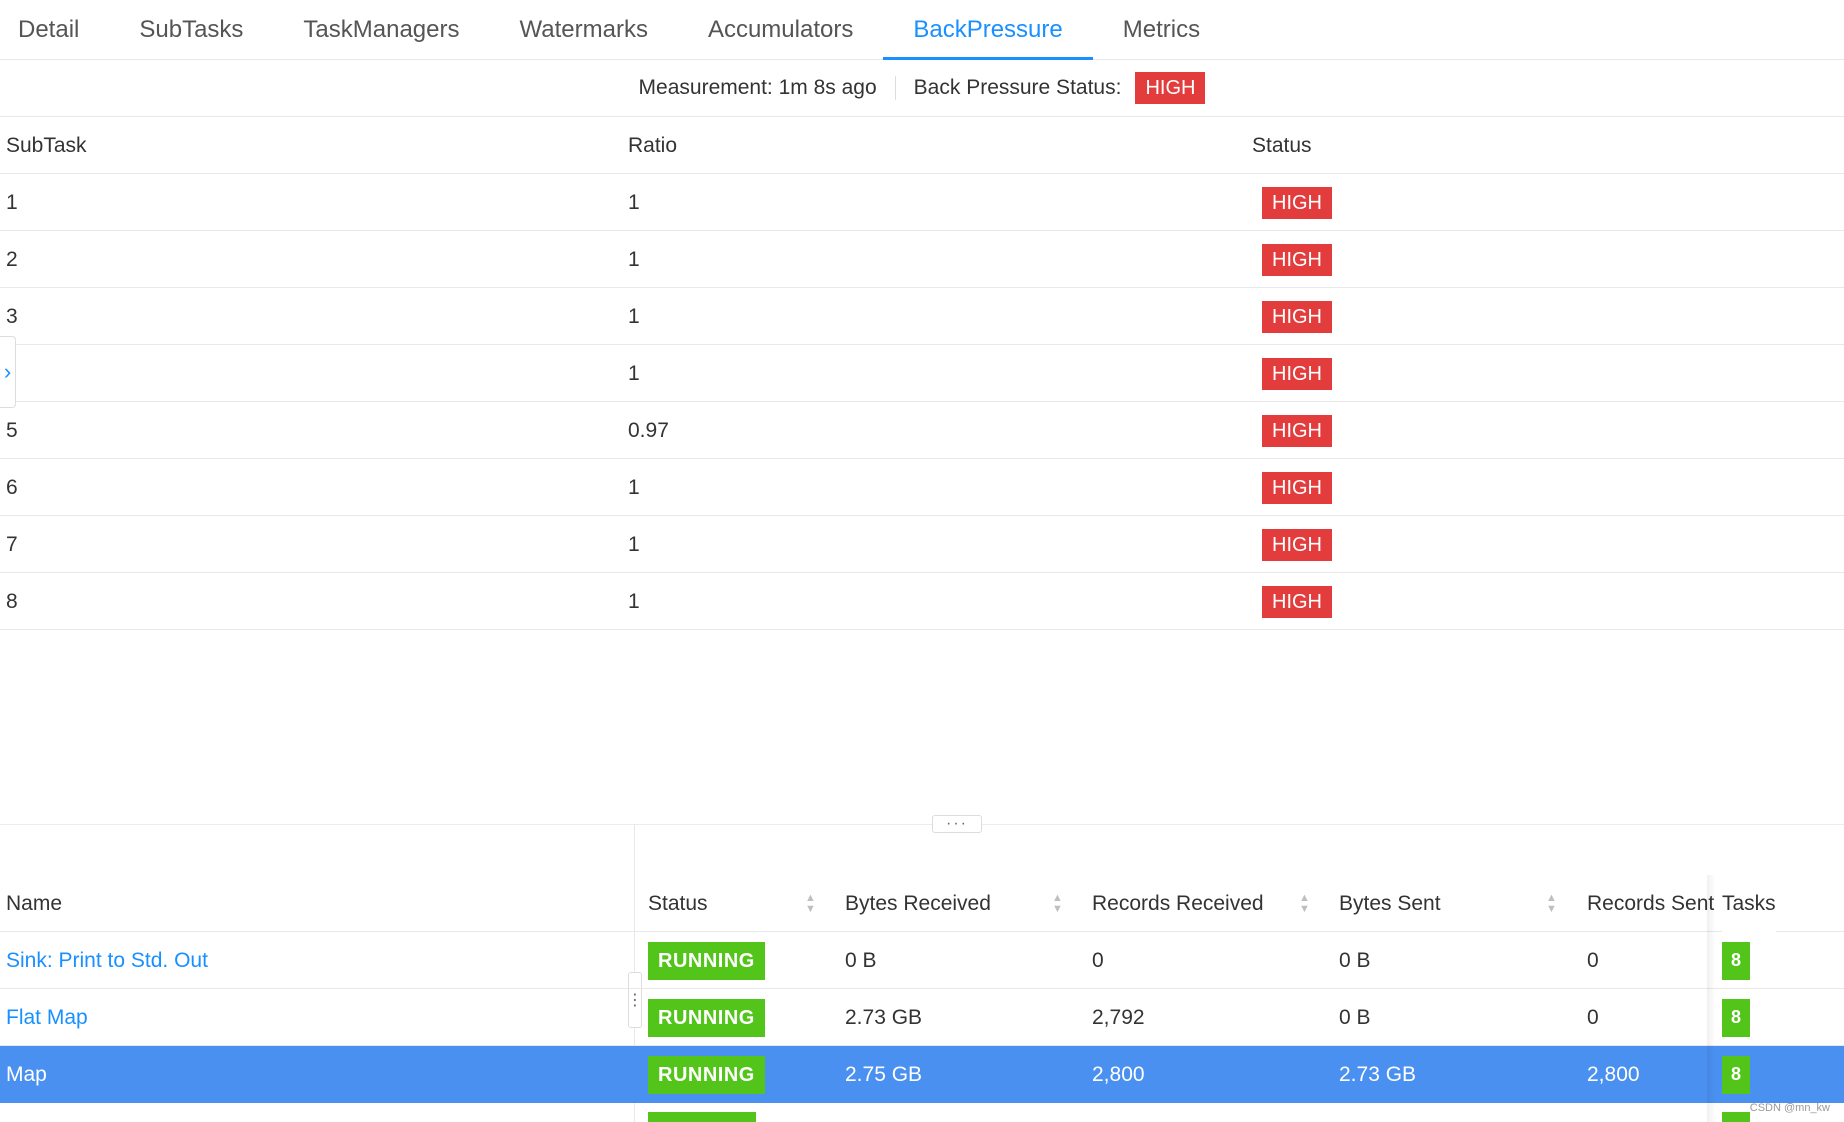 Image resolution: width=1844 pixels, height=1122 pixels. I want to click on subtask-cell: 8, so click(12, 601).